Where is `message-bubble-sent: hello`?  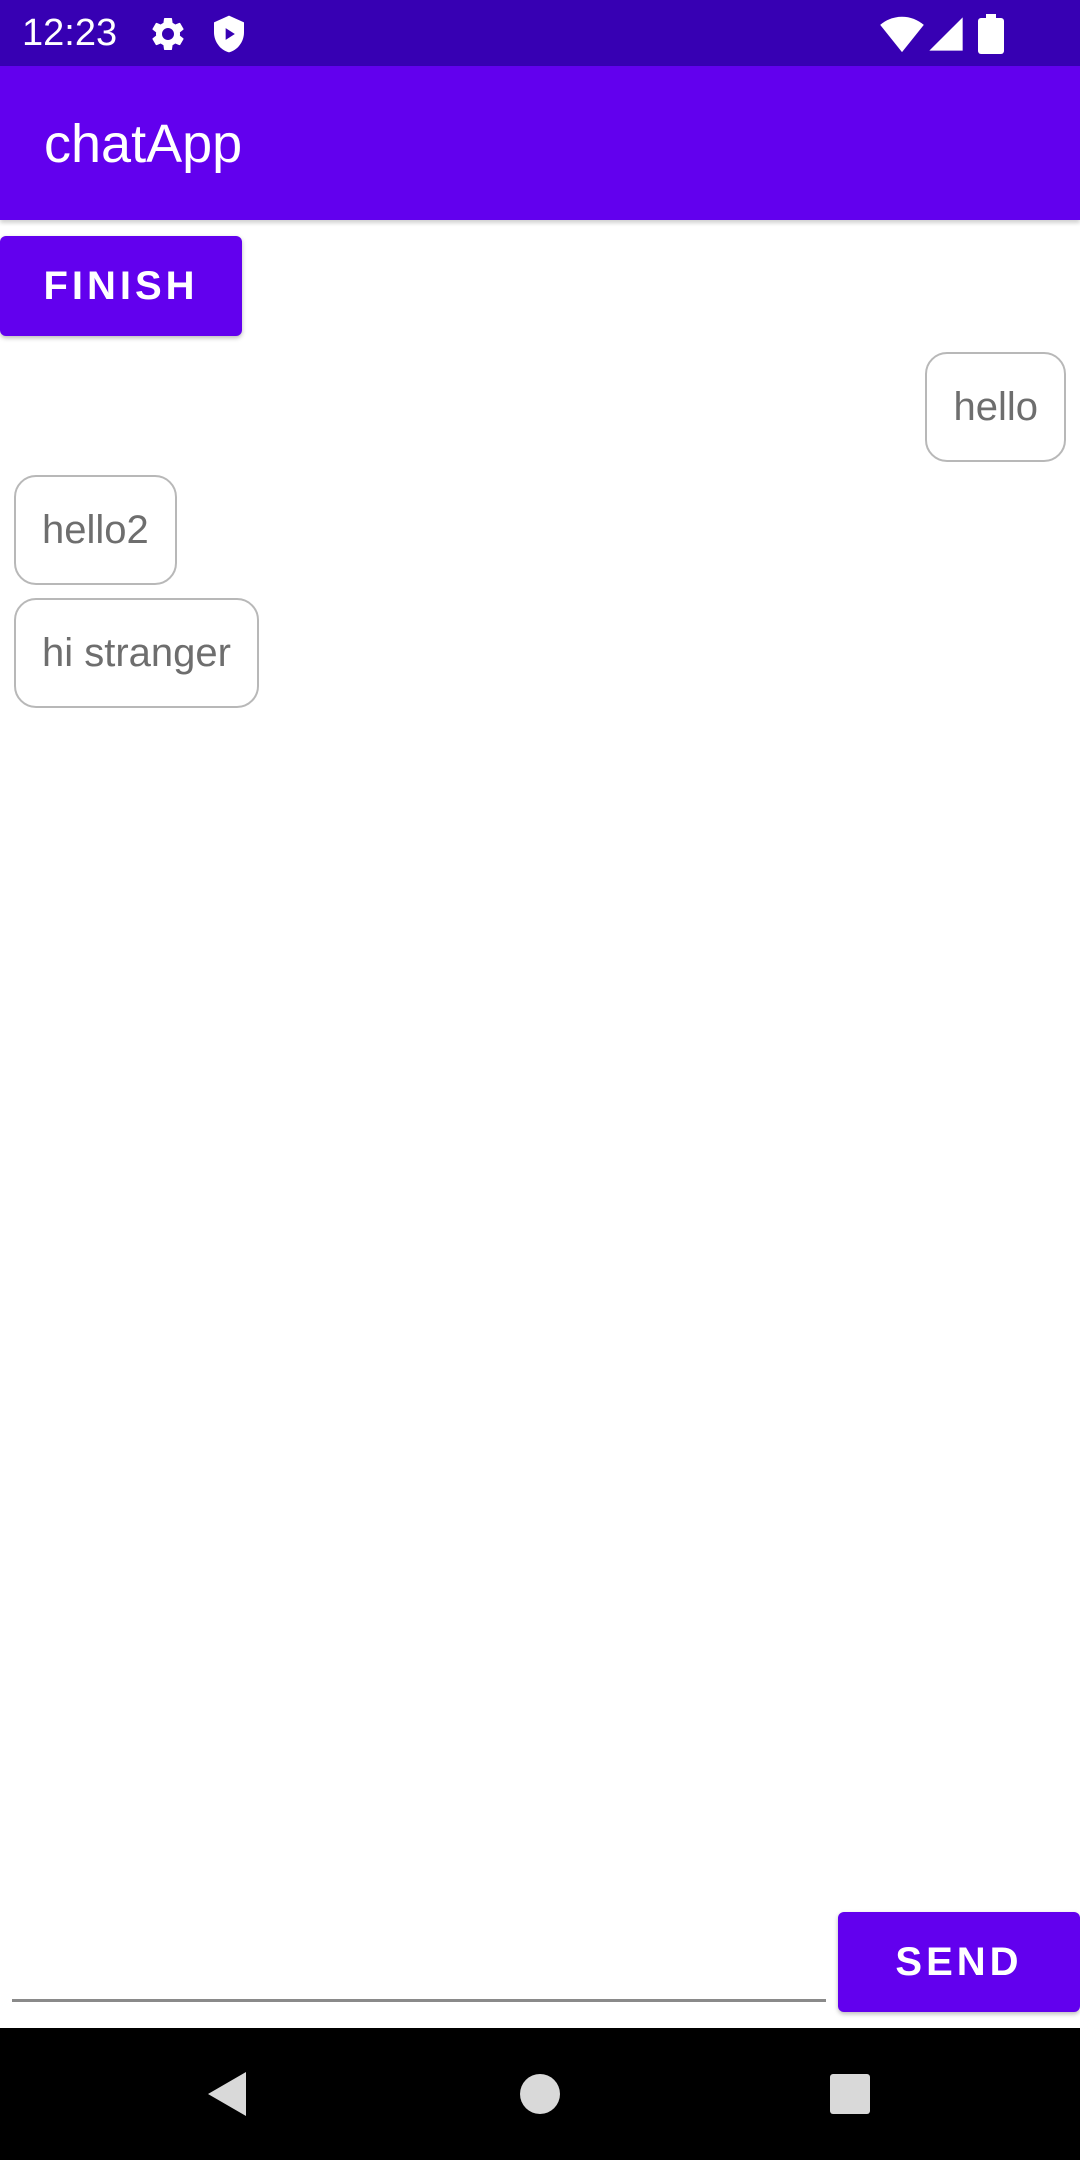
message-bubble-sent: hello is located at coordinates (995, 407).